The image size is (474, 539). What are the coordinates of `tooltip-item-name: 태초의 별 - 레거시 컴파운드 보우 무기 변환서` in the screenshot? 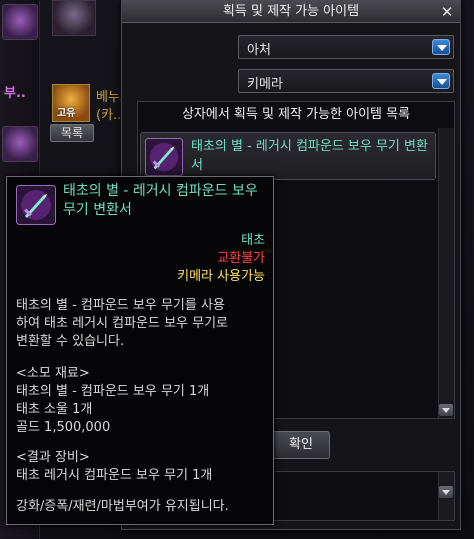 It's located at (160, 200).